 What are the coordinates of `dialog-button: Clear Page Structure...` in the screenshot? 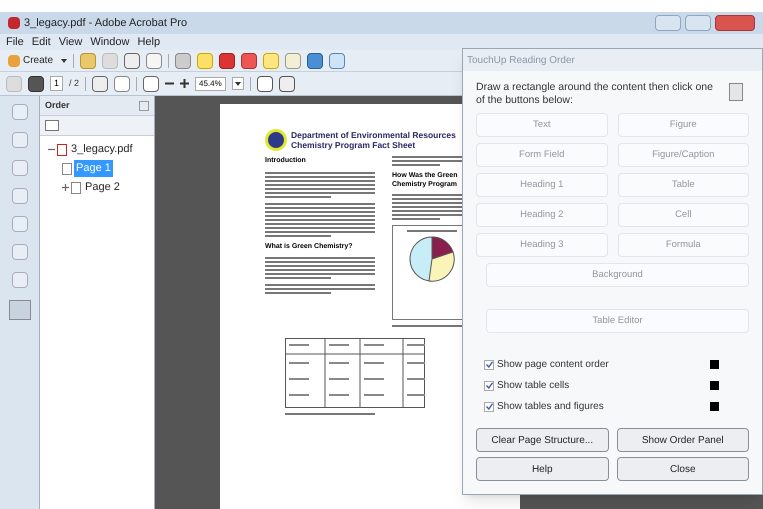 It's located at (542, 440).